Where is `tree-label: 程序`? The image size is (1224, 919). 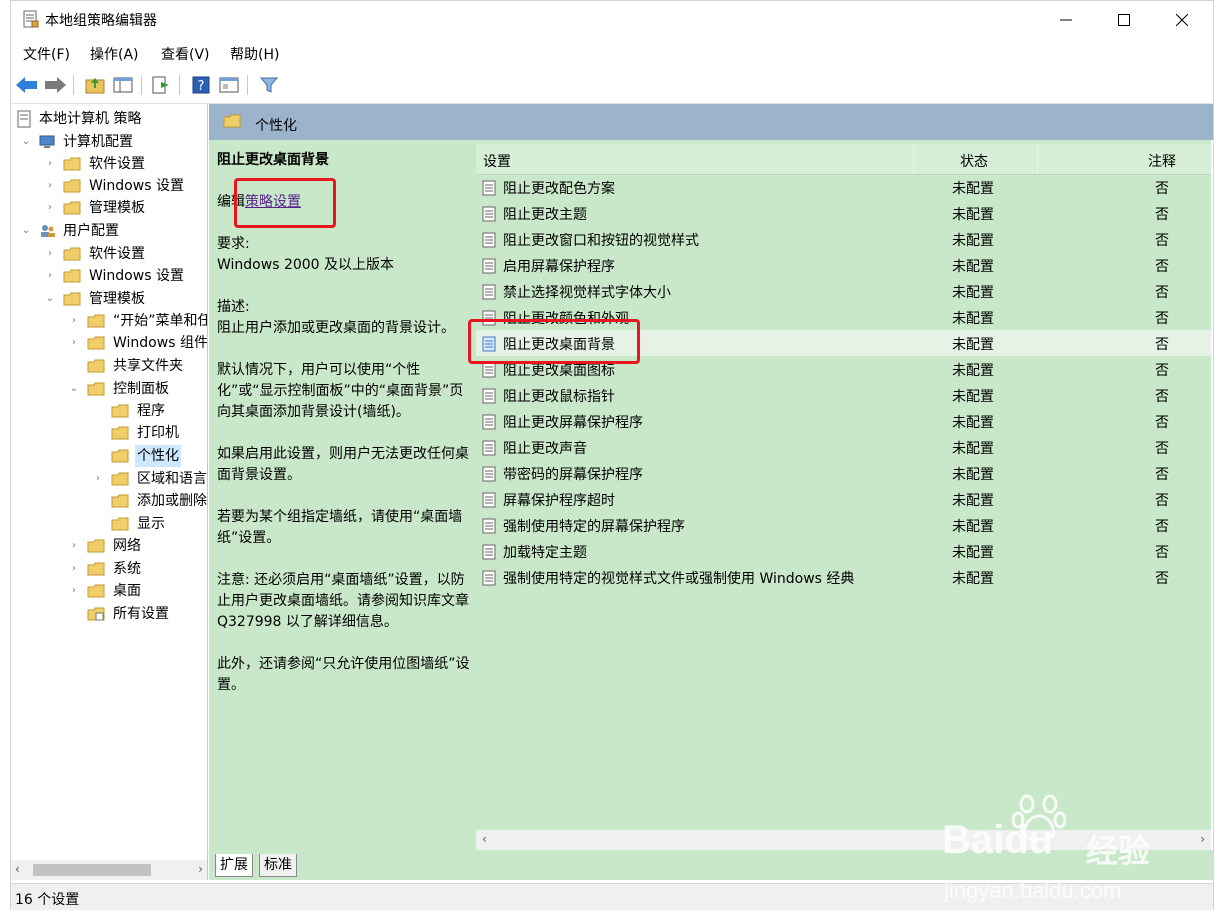
tree-label: 程序 is located at coordinates (151, 411).